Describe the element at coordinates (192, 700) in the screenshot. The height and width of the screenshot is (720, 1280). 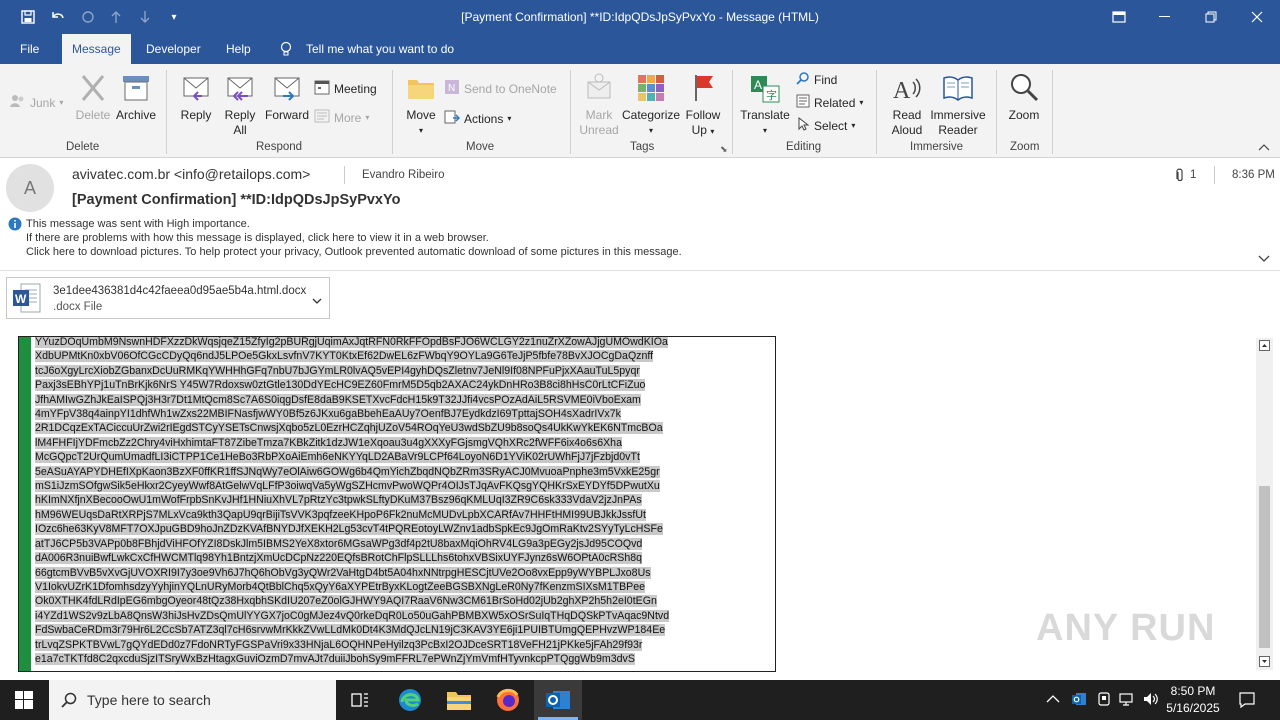
I see `taskbar-search: Type here to search` at that location.